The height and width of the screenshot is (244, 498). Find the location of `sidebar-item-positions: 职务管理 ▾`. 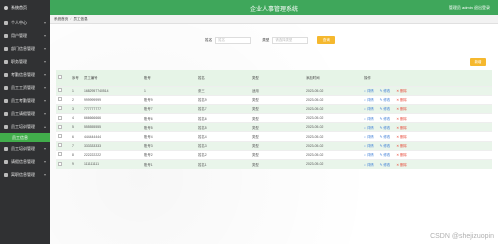

sidebar-item-positions: 职务管理 ▾ is located at coordinates (25, 61).